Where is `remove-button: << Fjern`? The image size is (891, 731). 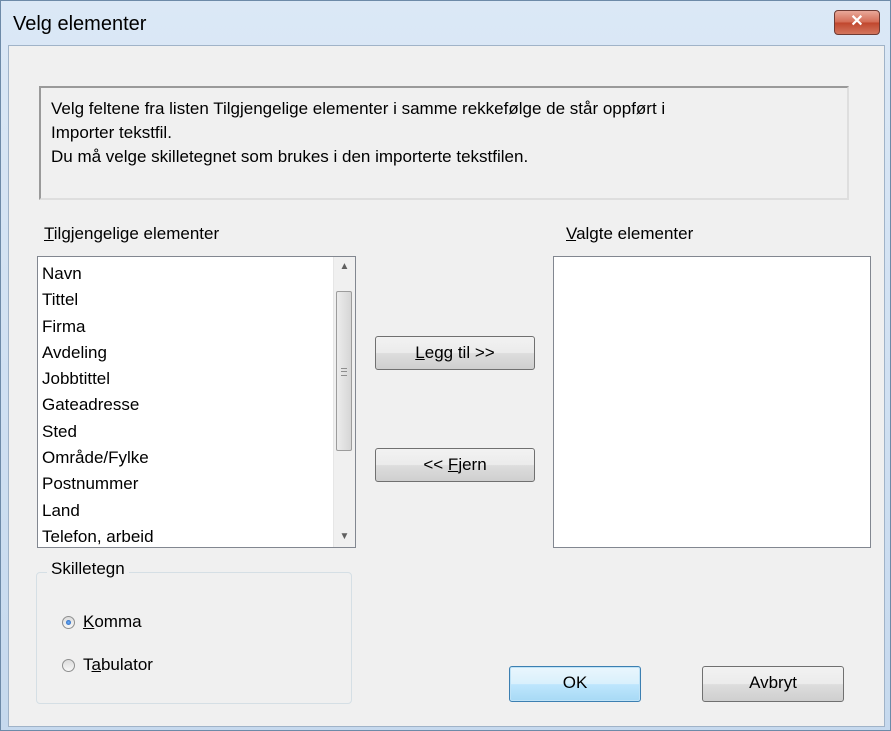 remove-button: << Fjern is located at coordinates (455, 465).